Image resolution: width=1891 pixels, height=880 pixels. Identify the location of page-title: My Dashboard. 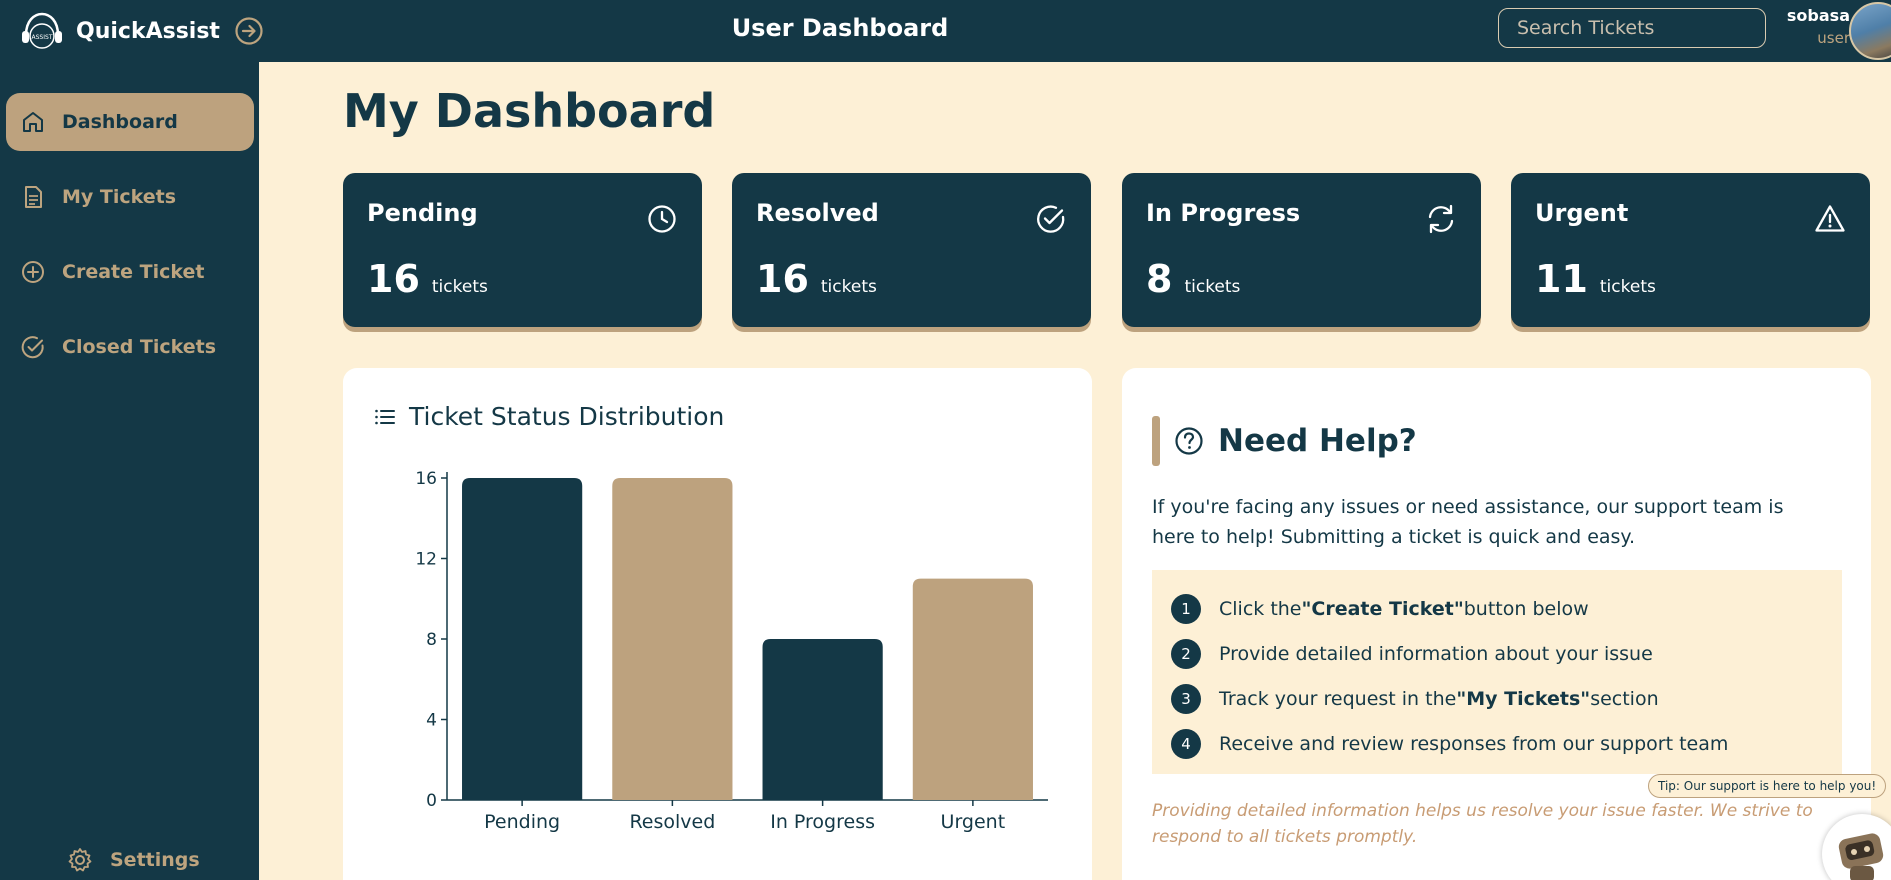
(529, 111).